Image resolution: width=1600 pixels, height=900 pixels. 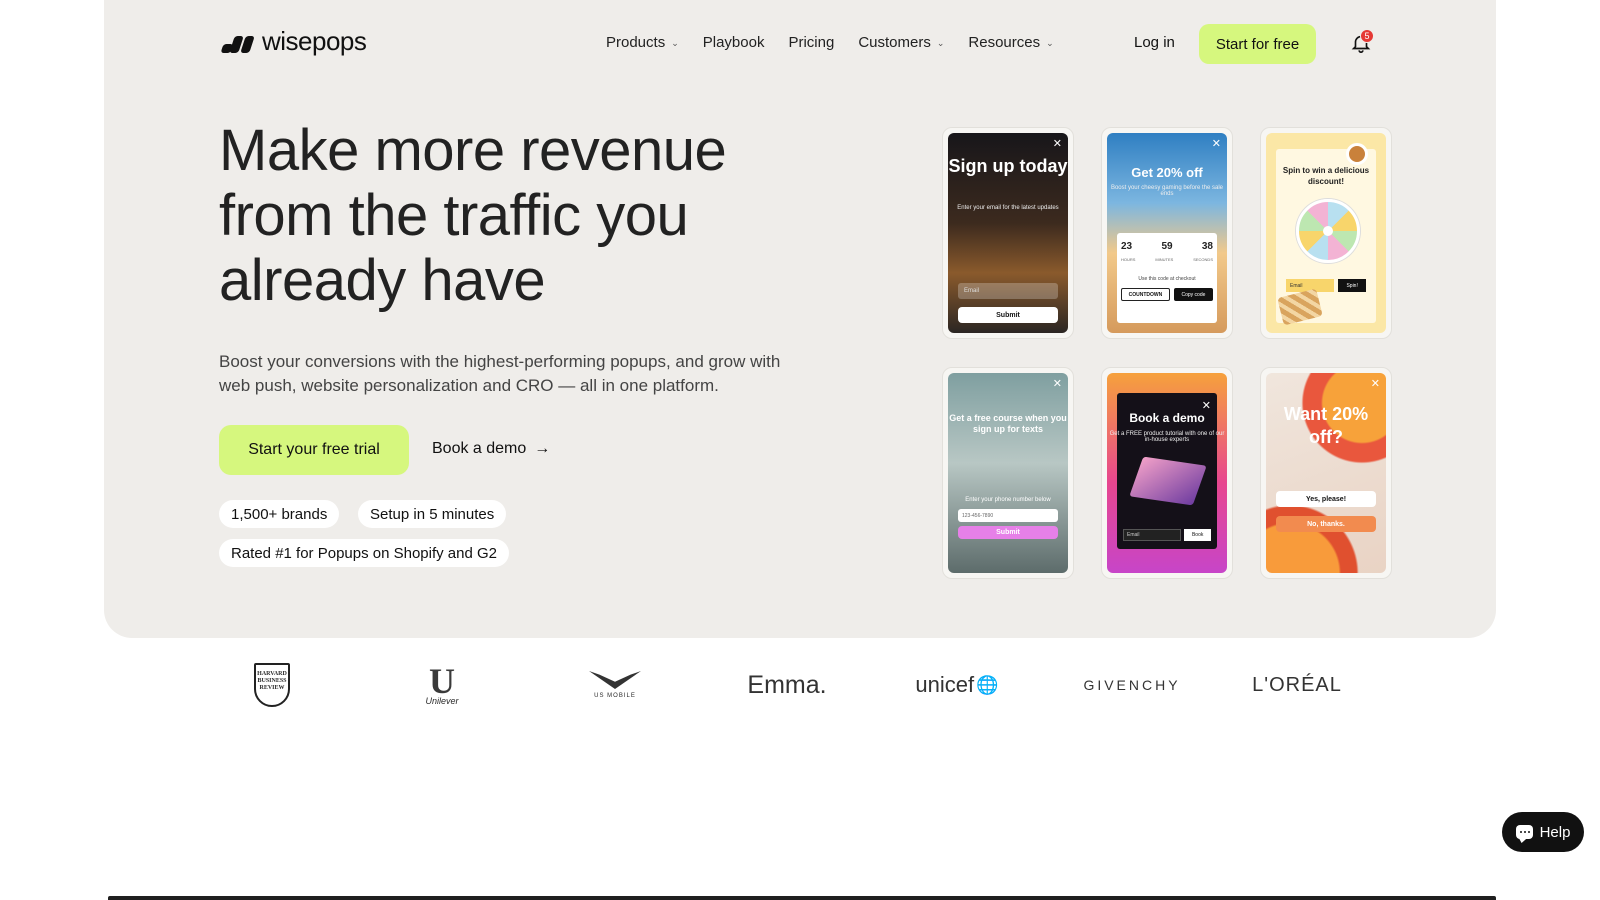 I want to click on arrow-right-icon: →, so click(x=542, y=448).